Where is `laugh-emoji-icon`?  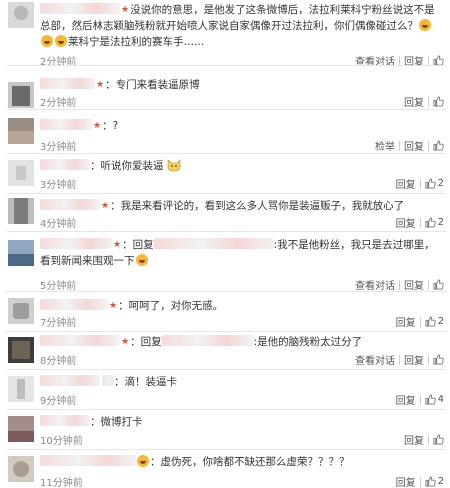 laugh-emoji-icon is located at coordinates (47, 41).